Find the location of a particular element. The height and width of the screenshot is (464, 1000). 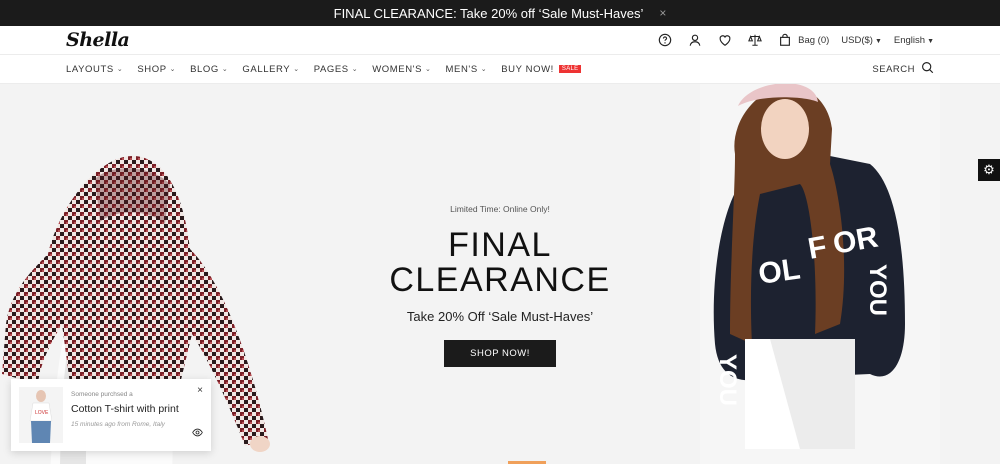

hero-headline-line1: FINAL is located at coordinates (500, 245).